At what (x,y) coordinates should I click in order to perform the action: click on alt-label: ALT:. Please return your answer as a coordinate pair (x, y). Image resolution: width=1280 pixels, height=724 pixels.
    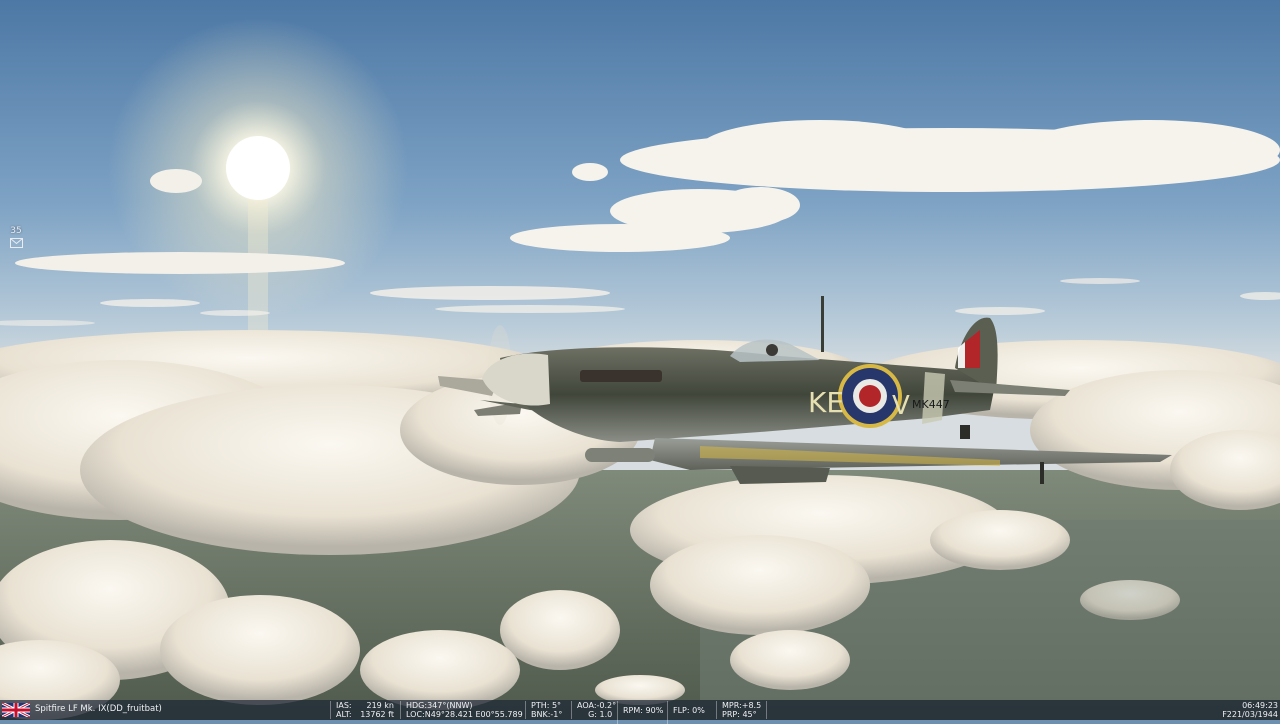
    Looking at the image, I should click on (344, 714).